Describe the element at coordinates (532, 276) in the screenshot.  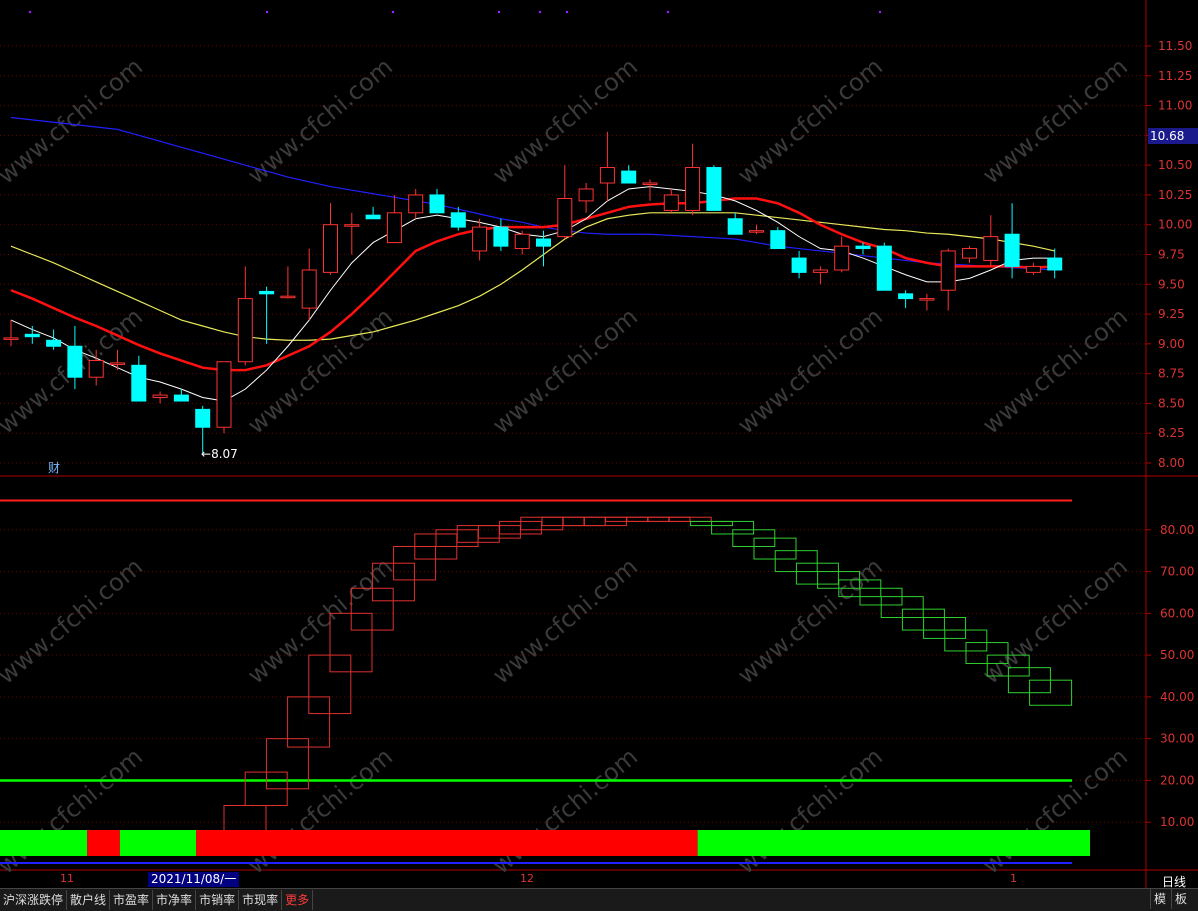
I see `ma-line-yellow` at that location.